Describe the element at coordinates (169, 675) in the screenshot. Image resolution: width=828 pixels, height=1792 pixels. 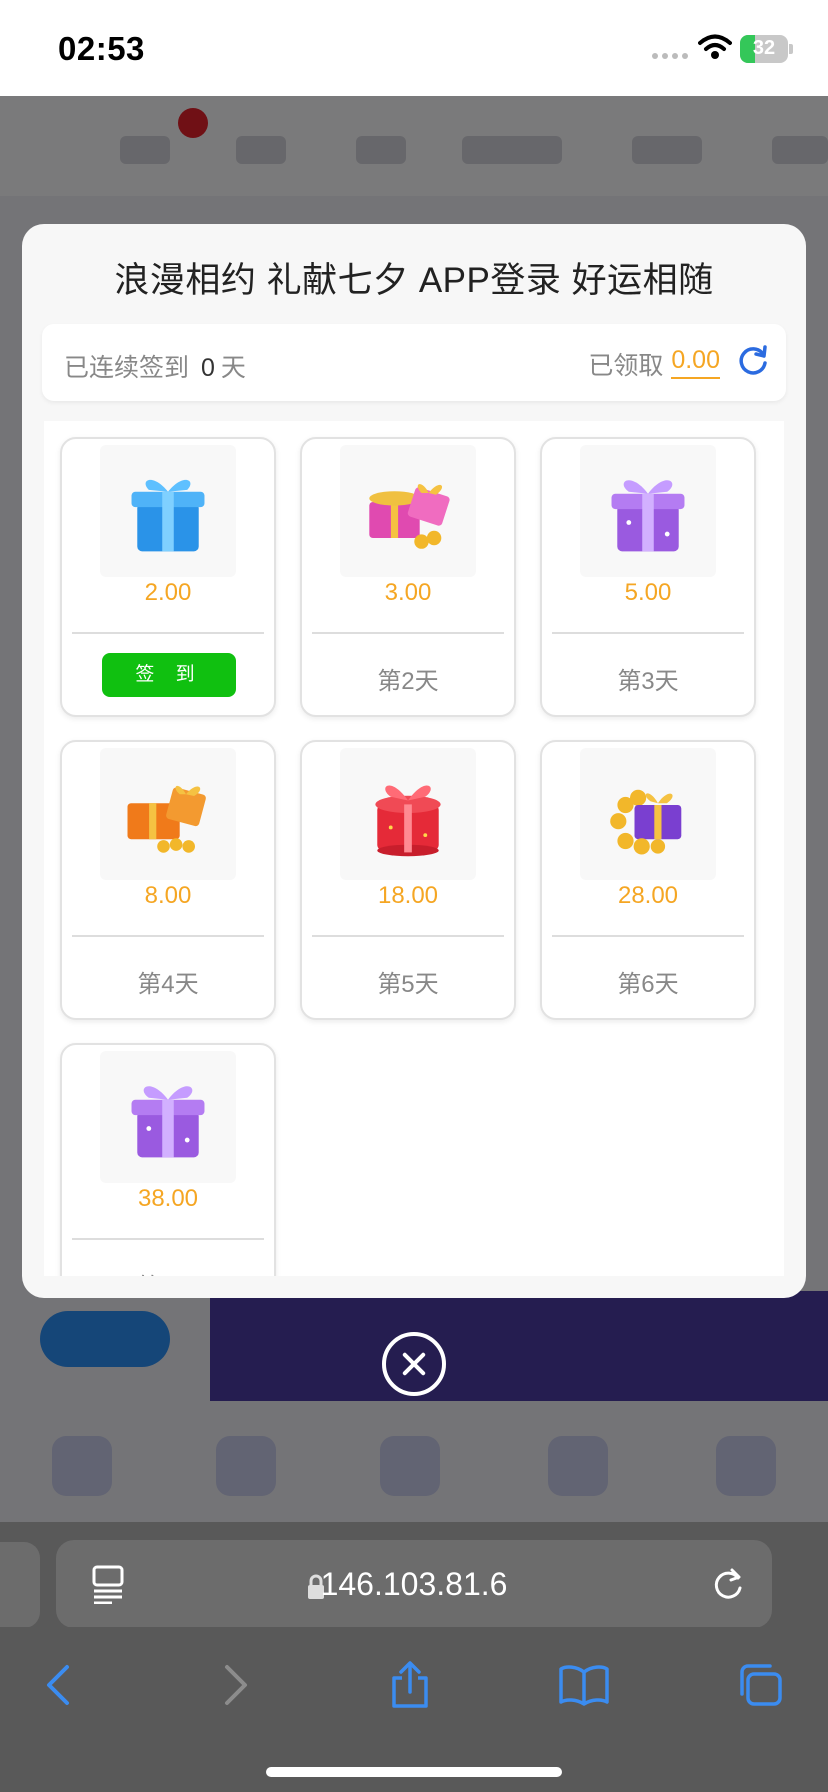
I see `sign-in-button: 签 到` at that location.